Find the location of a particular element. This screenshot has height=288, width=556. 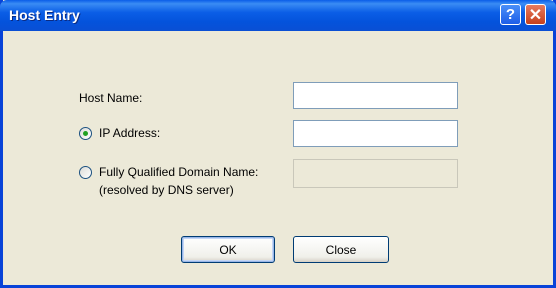

ok-button: OK is located at coordinates (228, 249).